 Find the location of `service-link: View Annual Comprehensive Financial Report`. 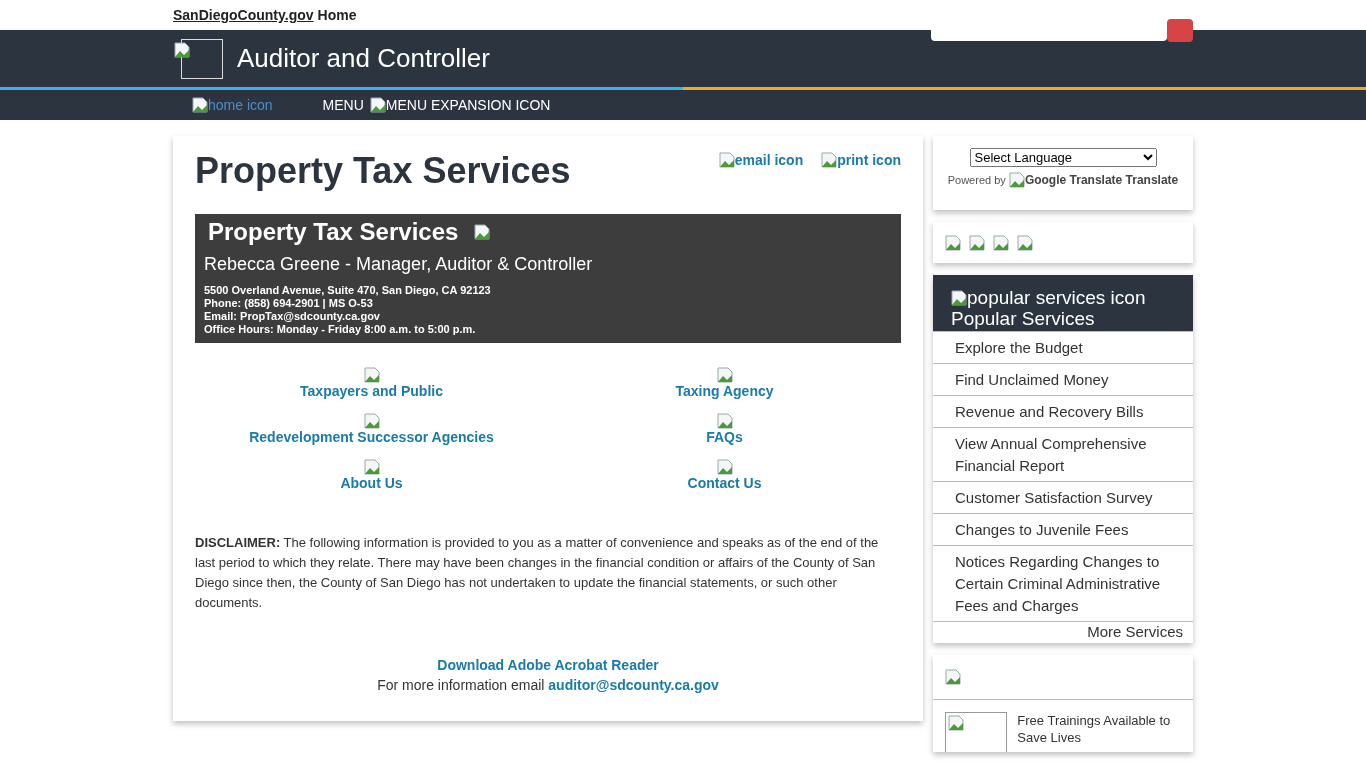

service-link: View Annual Comprehensive Financial Report is located at coordinates (1063, 454).